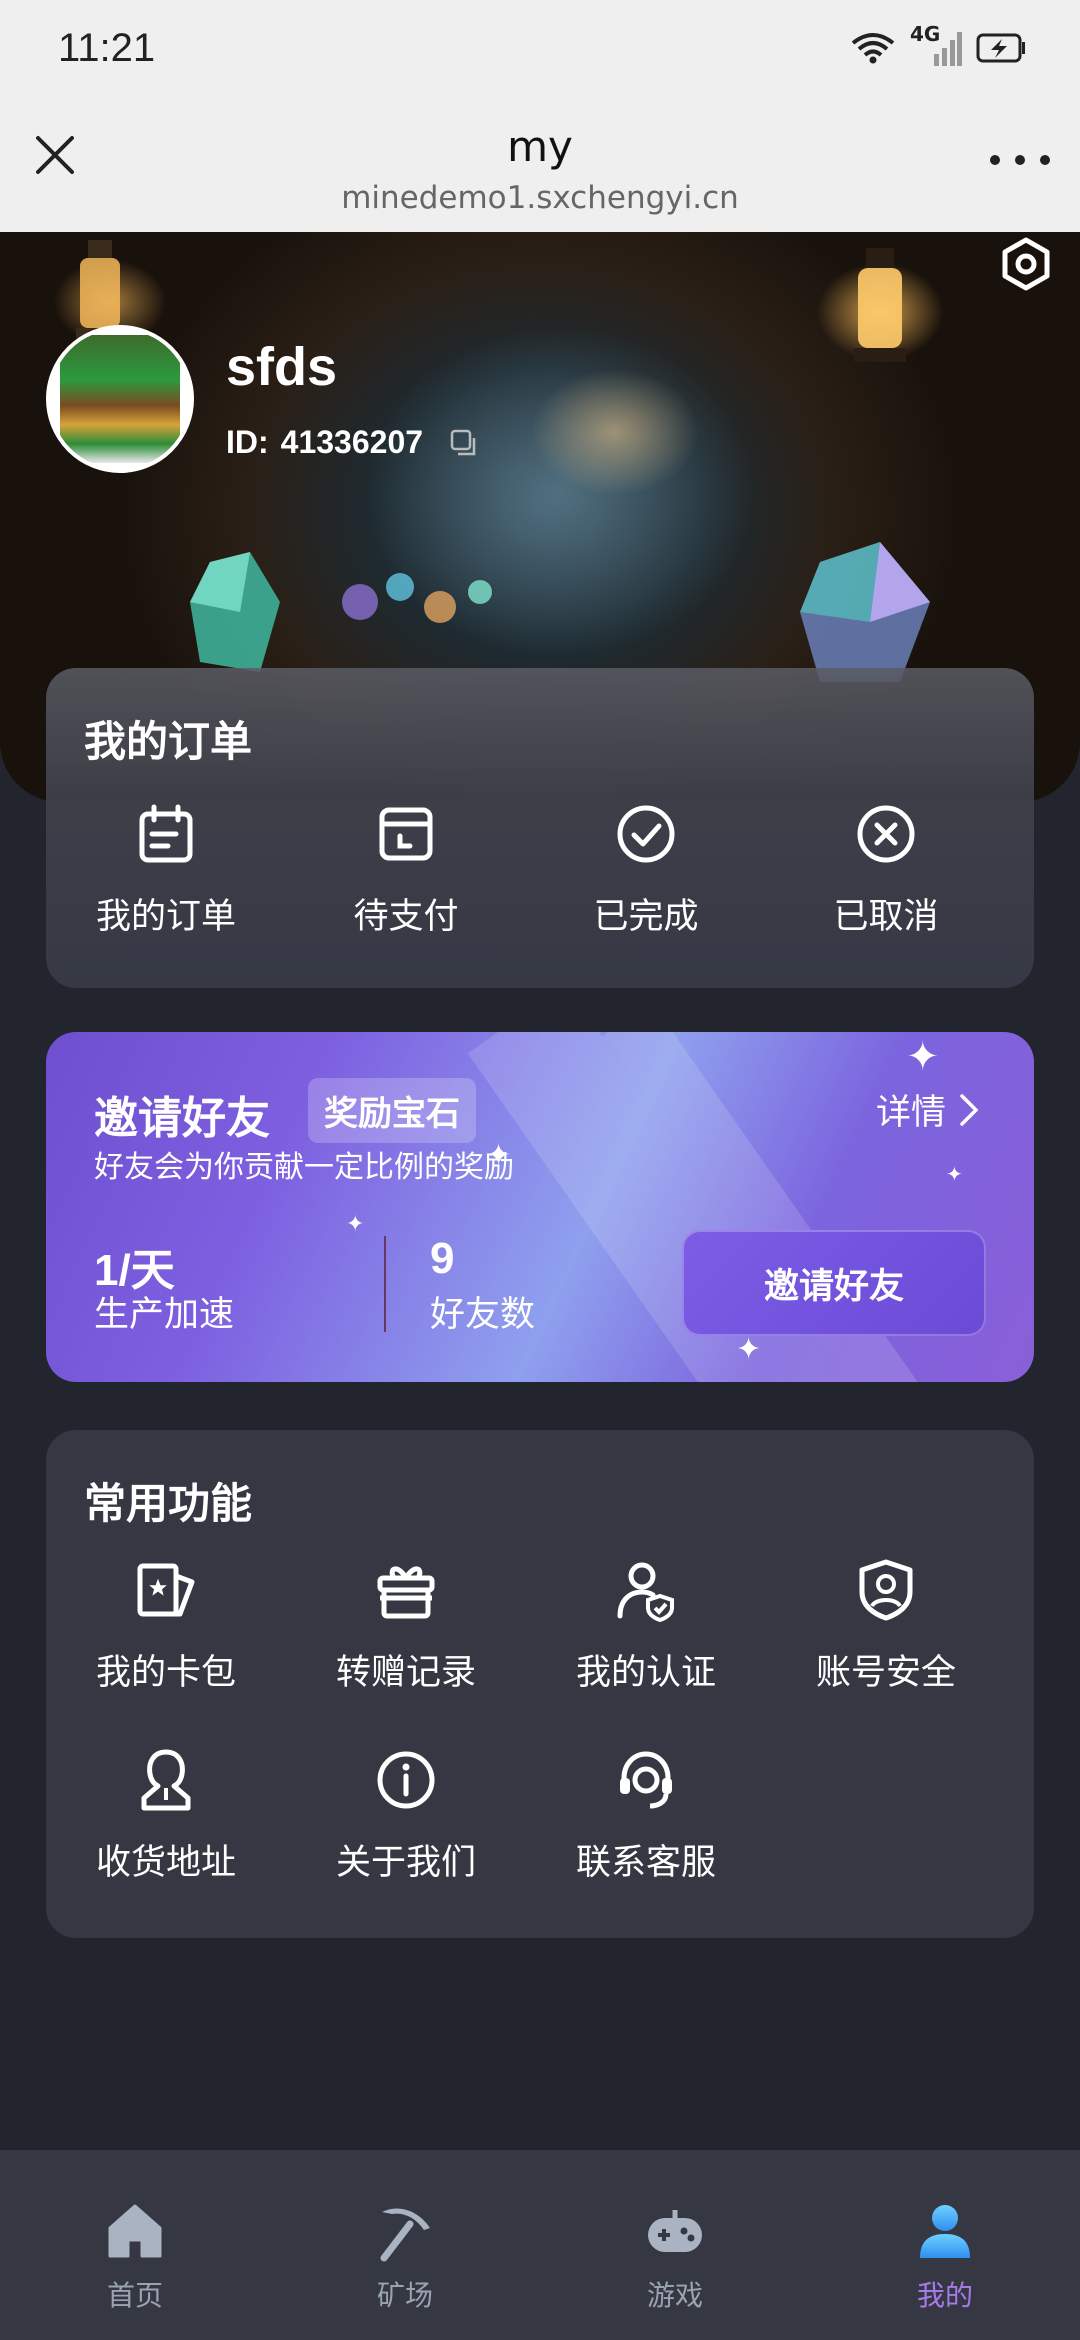 The image size is (1080, 2340). I want to click on gems-decoration, so click(417, 598).